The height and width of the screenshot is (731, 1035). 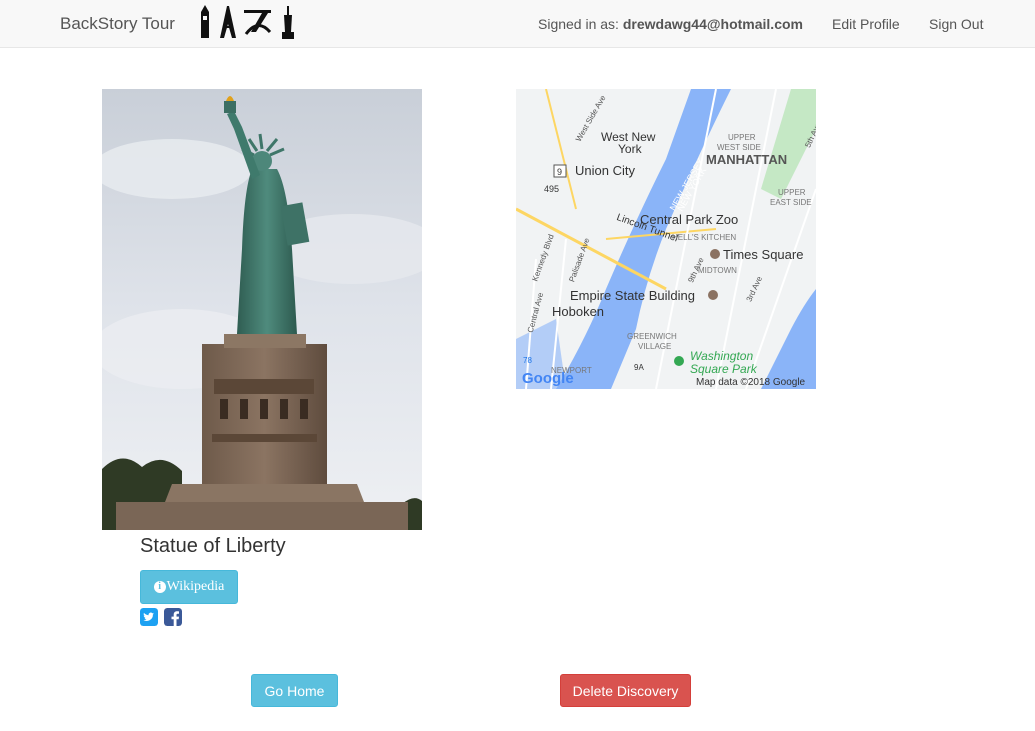 I want to click on map-label-greenwich-village-2: VILLAGE, so click(x=654, y=346).